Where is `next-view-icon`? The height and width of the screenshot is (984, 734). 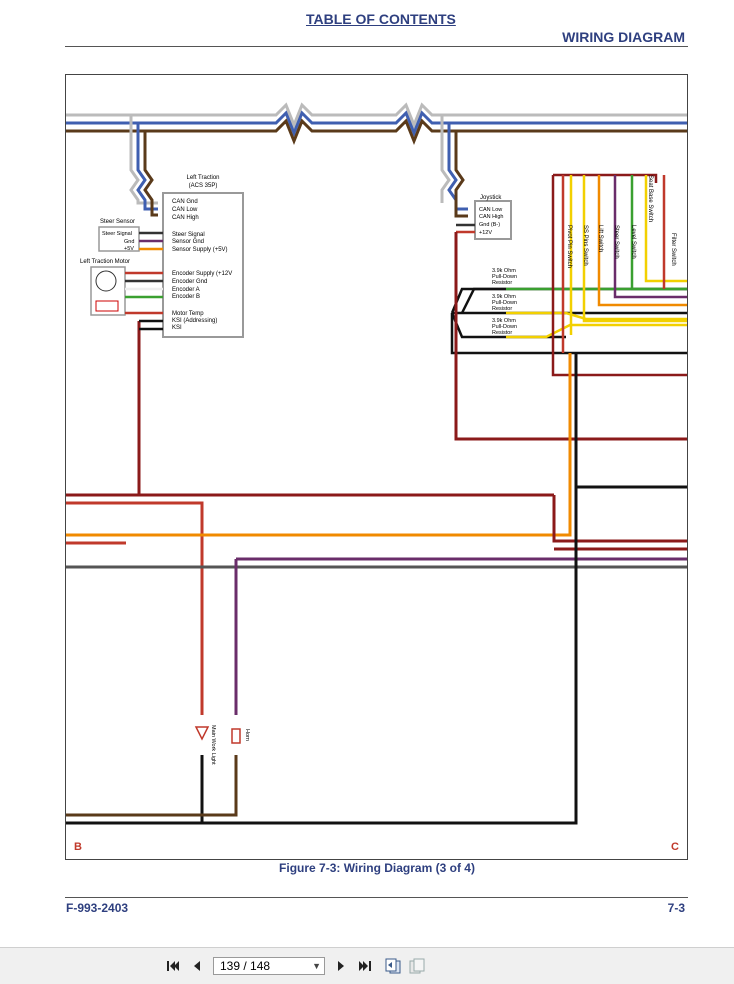 next-view-icon is located at coordinates (417, 966).